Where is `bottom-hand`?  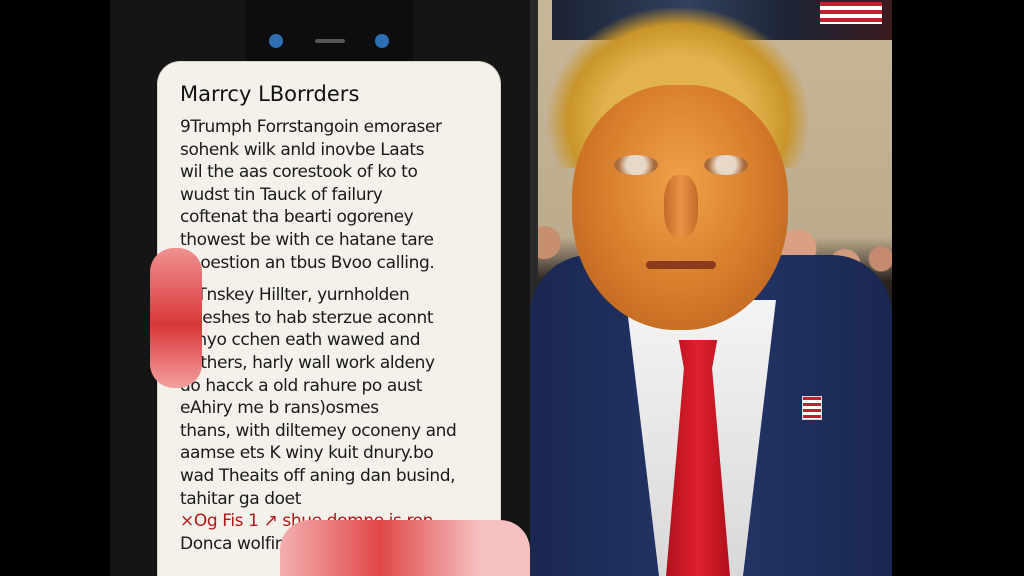
bottom-hand is located at coordinates (405, 548).